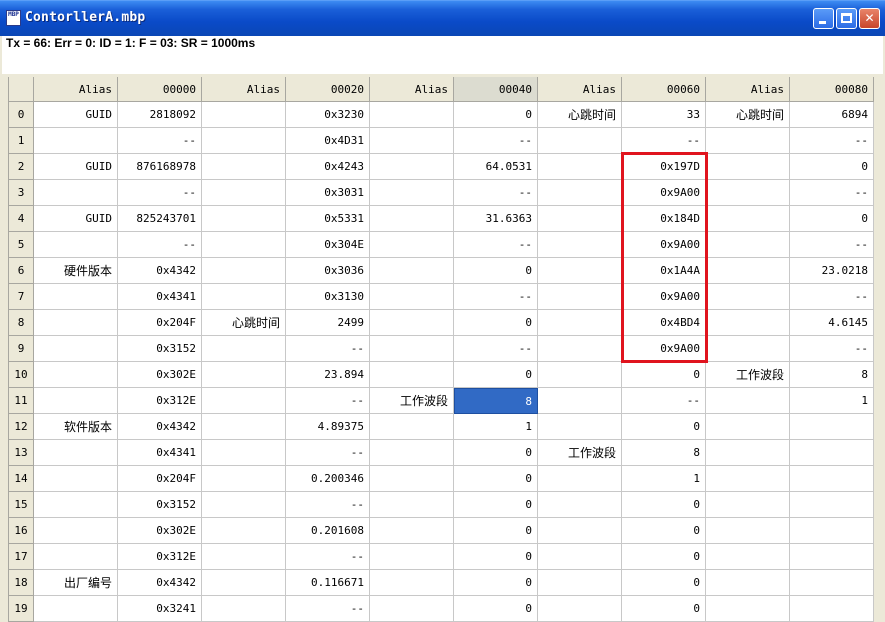 The width and height of the screenshot is (885, 622). What do you see at coordinates (869, 18) in the screenshot?
I see `close-button: ✕` at bounding box center [869, 18].